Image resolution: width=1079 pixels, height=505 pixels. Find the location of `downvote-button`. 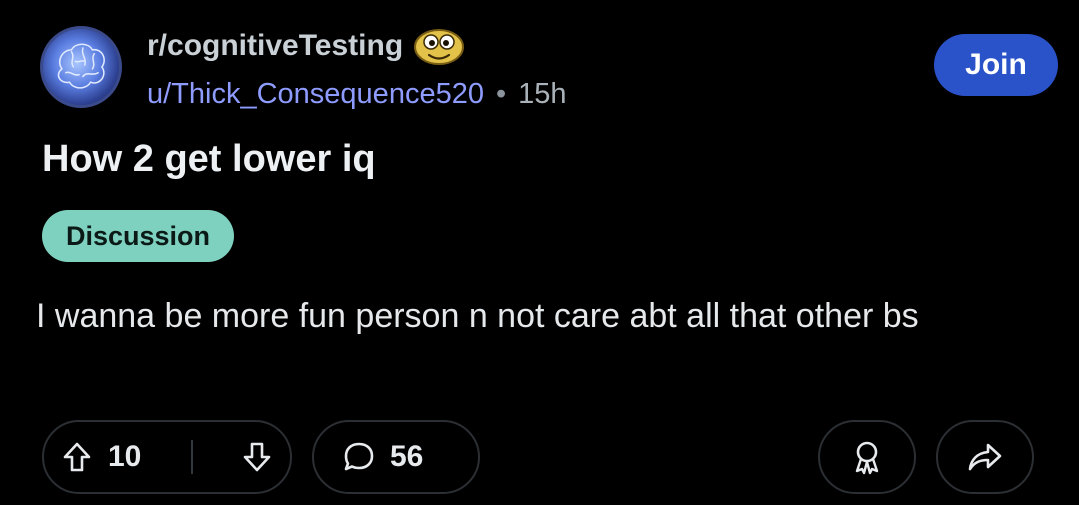

downvote-button is located at coordinates (257, 457).